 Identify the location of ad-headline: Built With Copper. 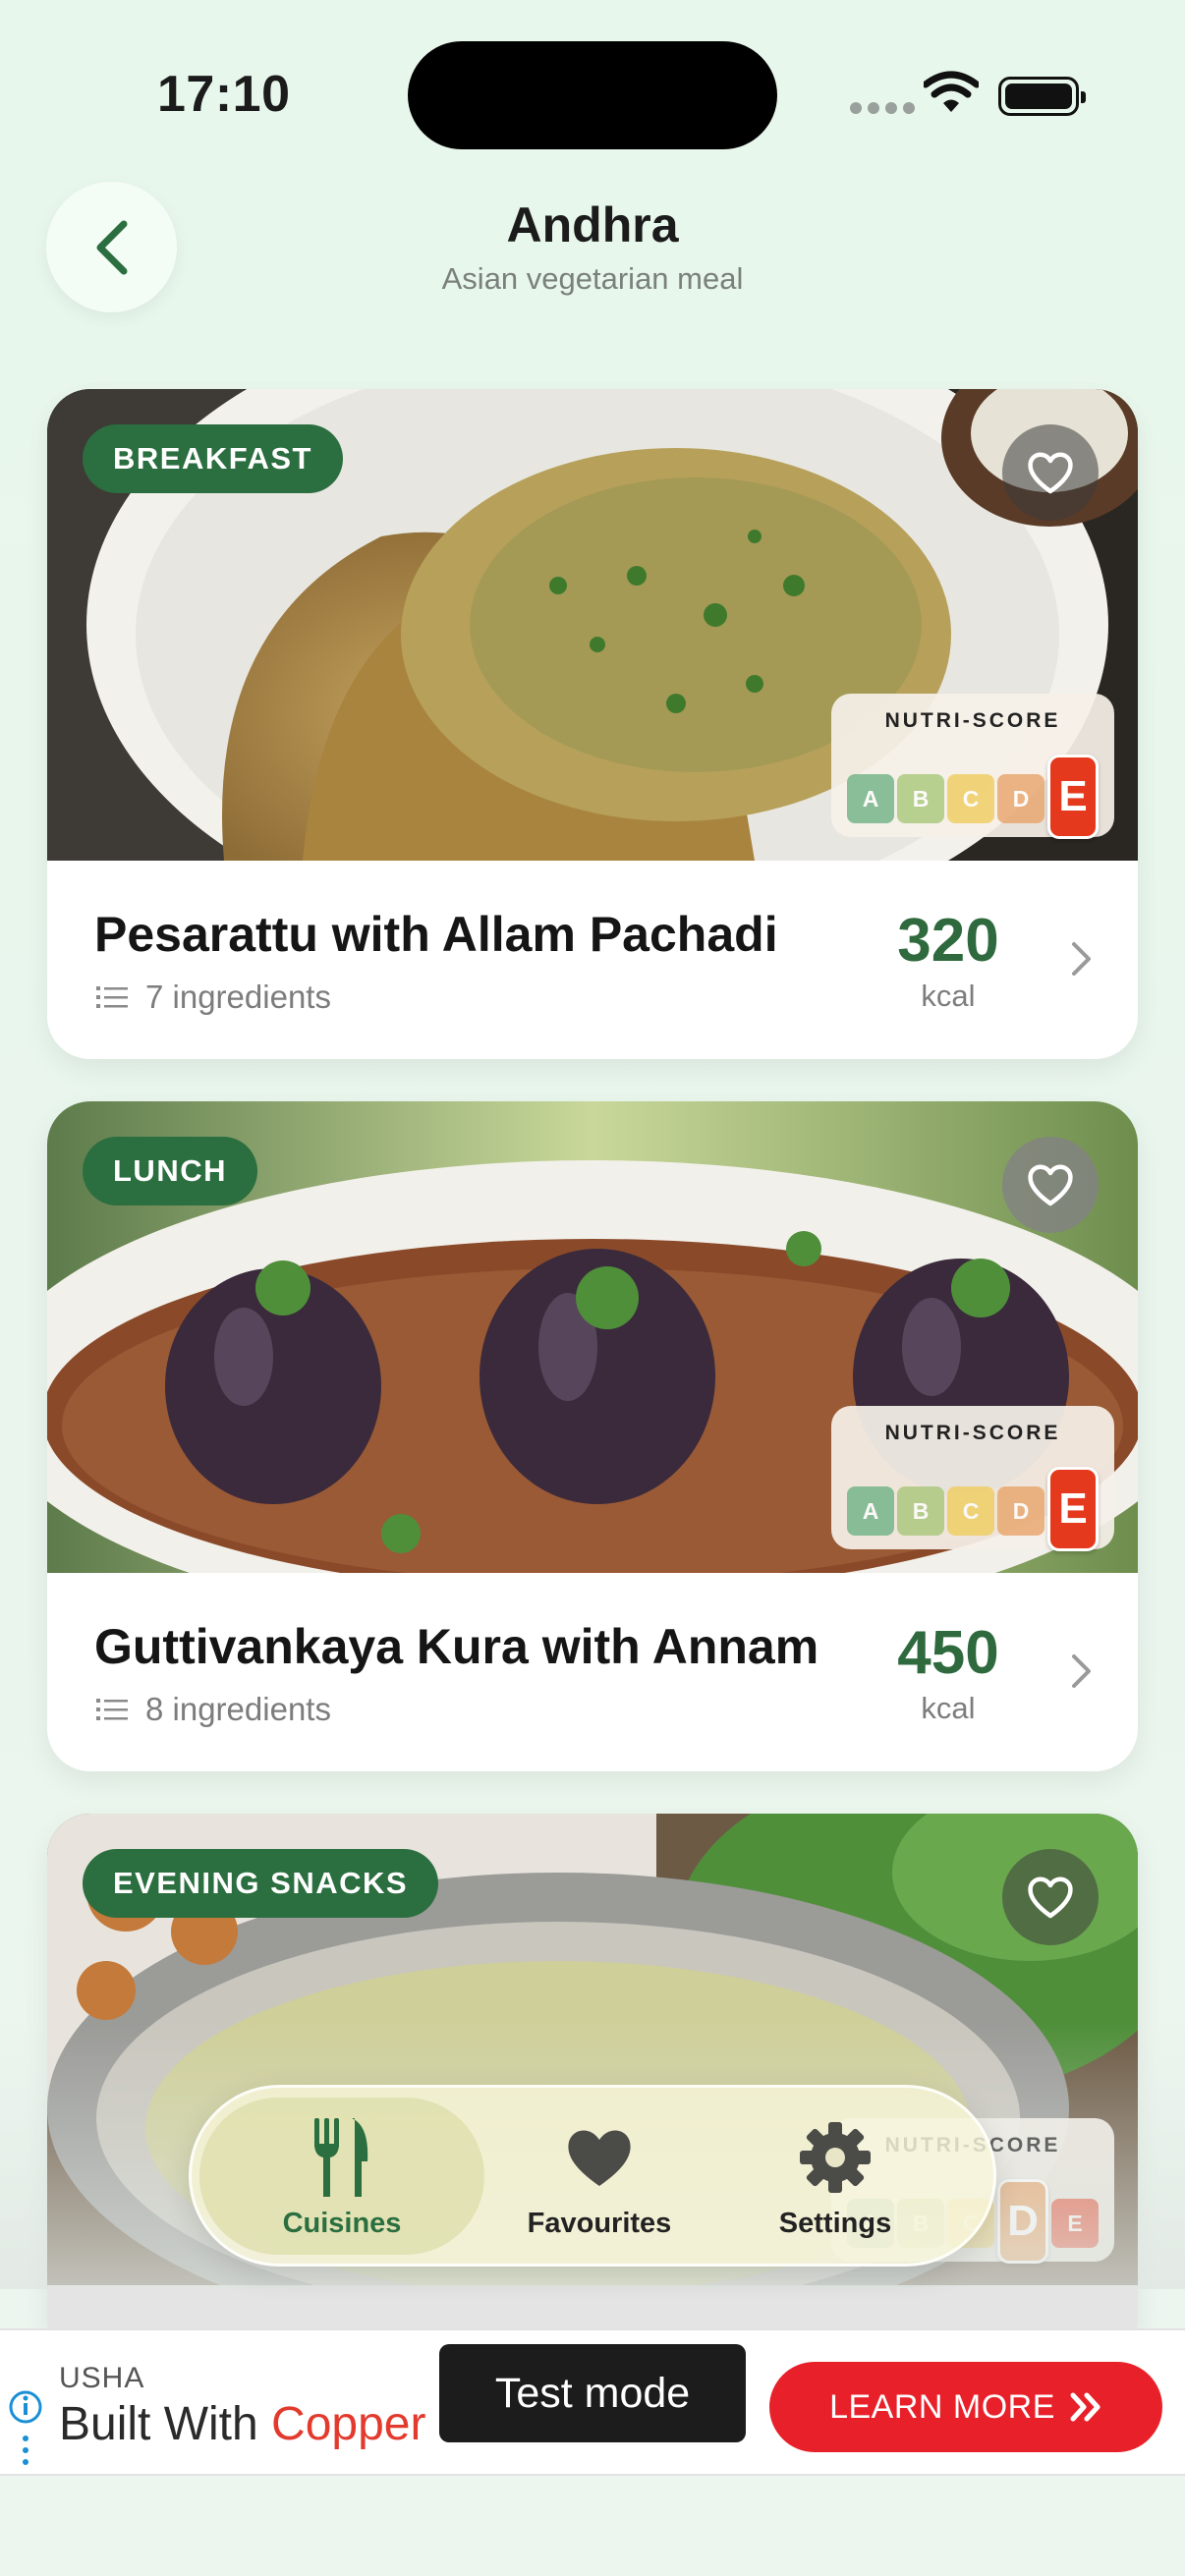
(242, 2424).